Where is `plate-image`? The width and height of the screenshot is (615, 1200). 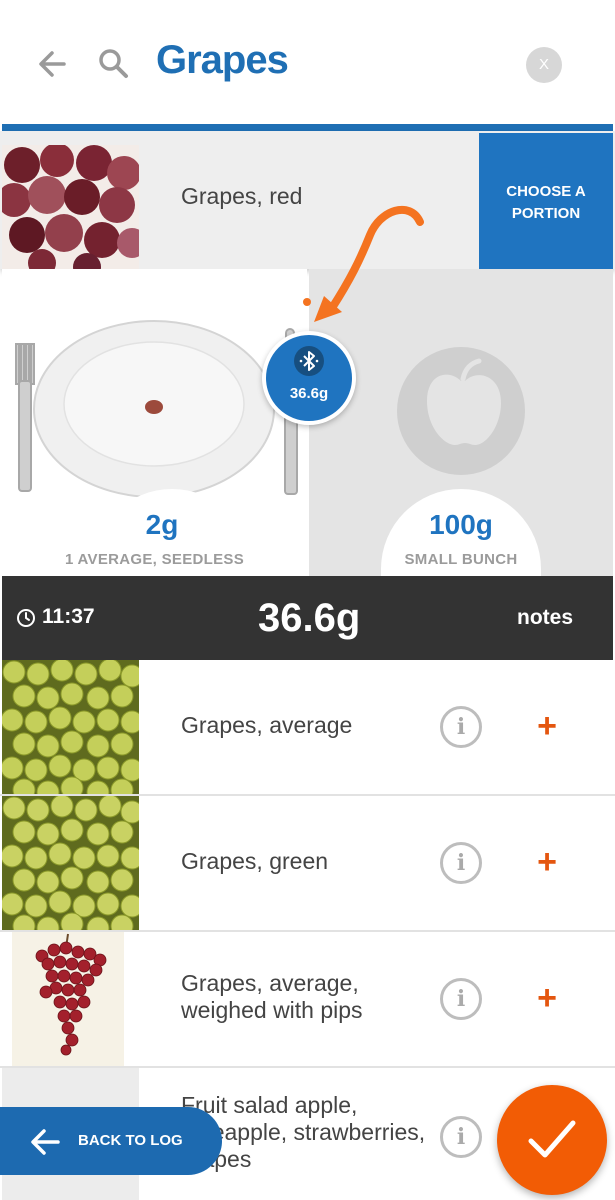
plate-image is located at coordinates (154, 384).